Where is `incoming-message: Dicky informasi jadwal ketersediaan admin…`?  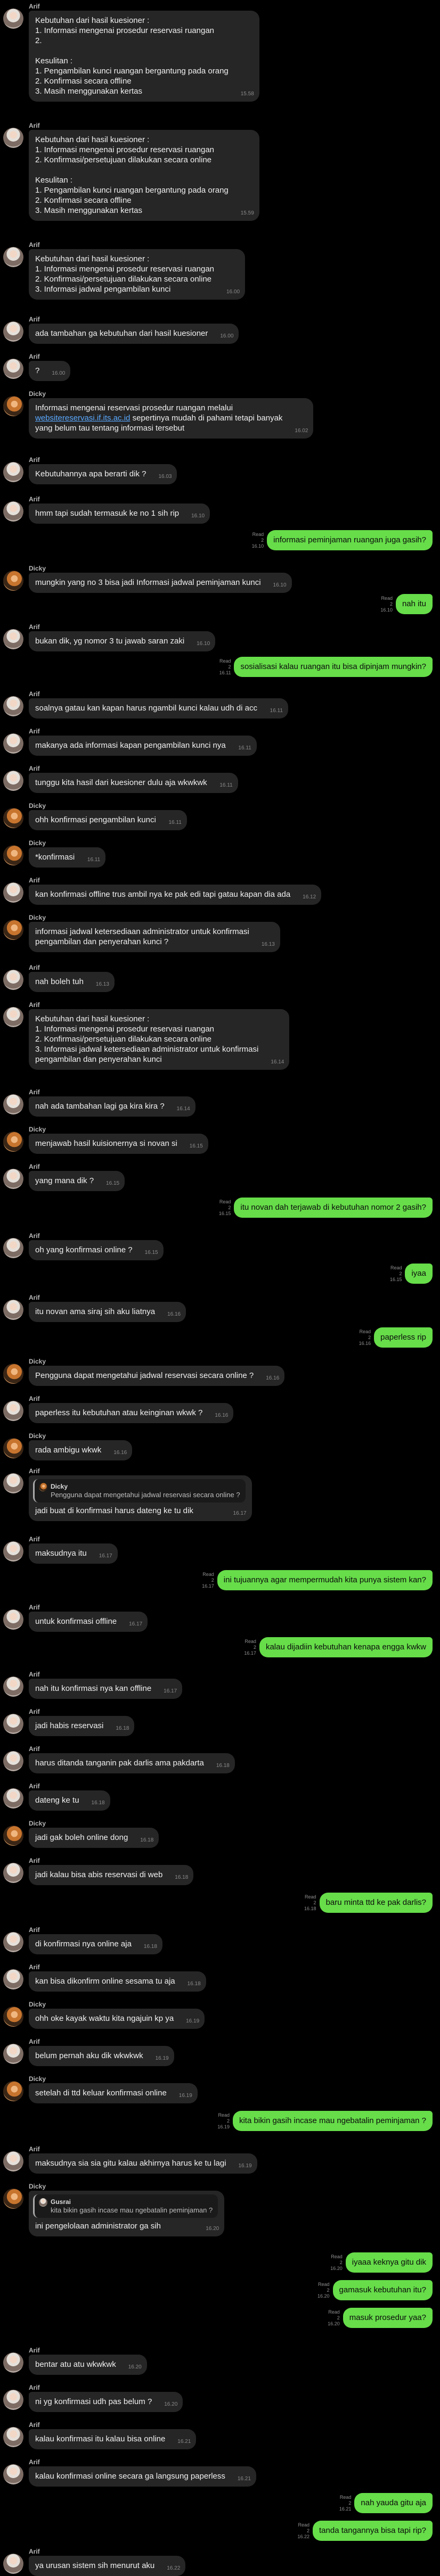
incoming-message: Dicky informasi jadwal ketersediaan admin… is located at coordinates (220, 932).